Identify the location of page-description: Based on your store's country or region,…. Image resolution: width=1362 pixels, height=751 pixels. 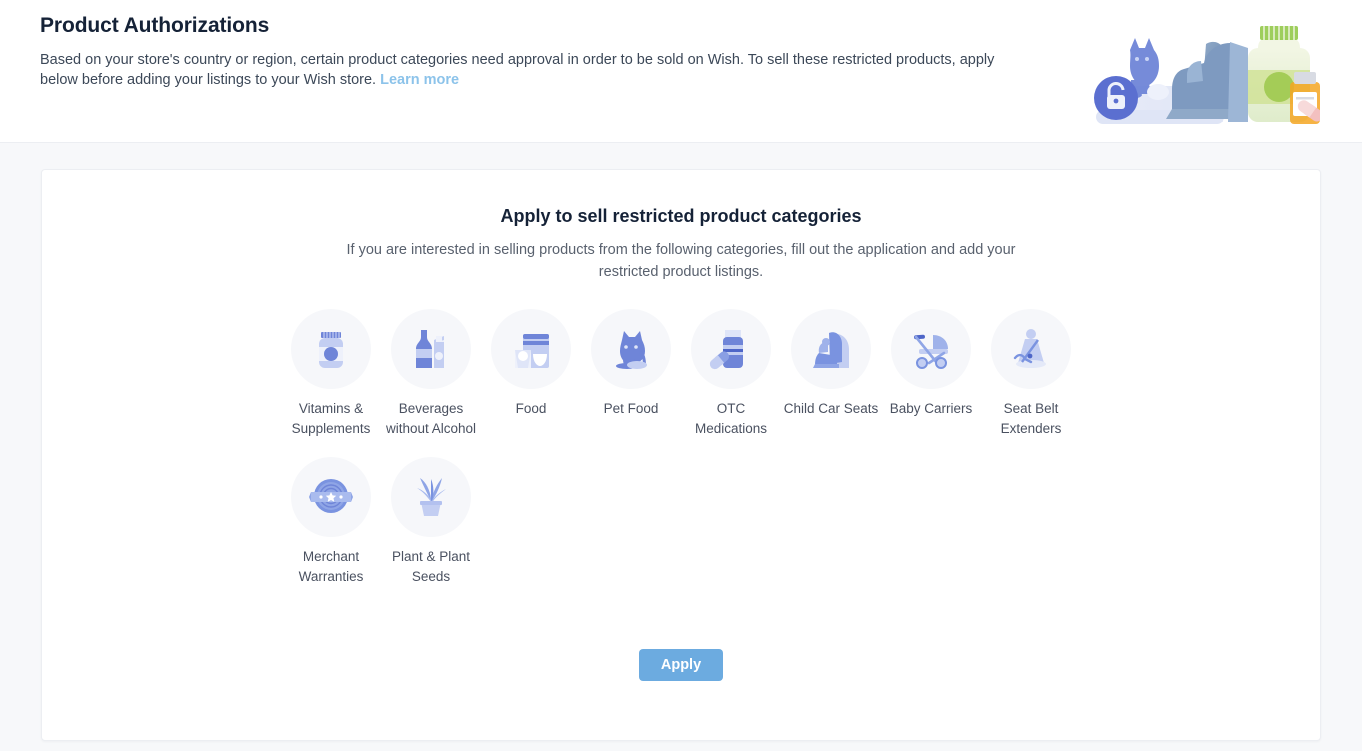
(520, 70).